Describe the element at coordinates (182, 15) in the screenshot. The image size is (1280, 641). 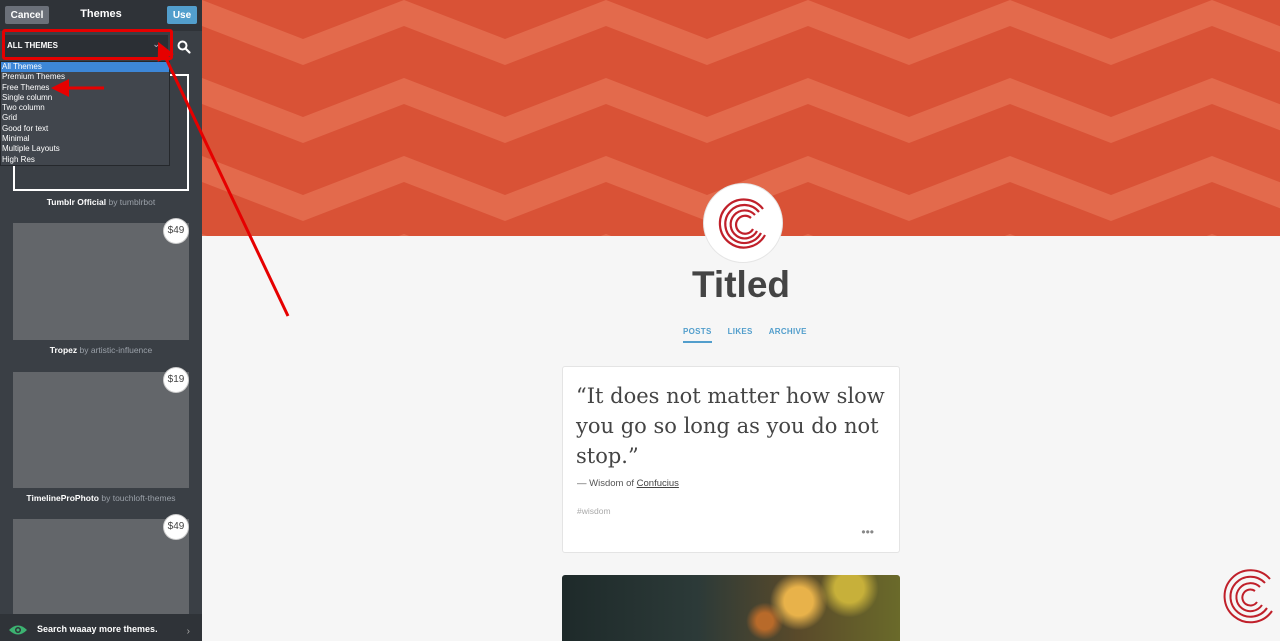
I see `use-button: Use` at that location.